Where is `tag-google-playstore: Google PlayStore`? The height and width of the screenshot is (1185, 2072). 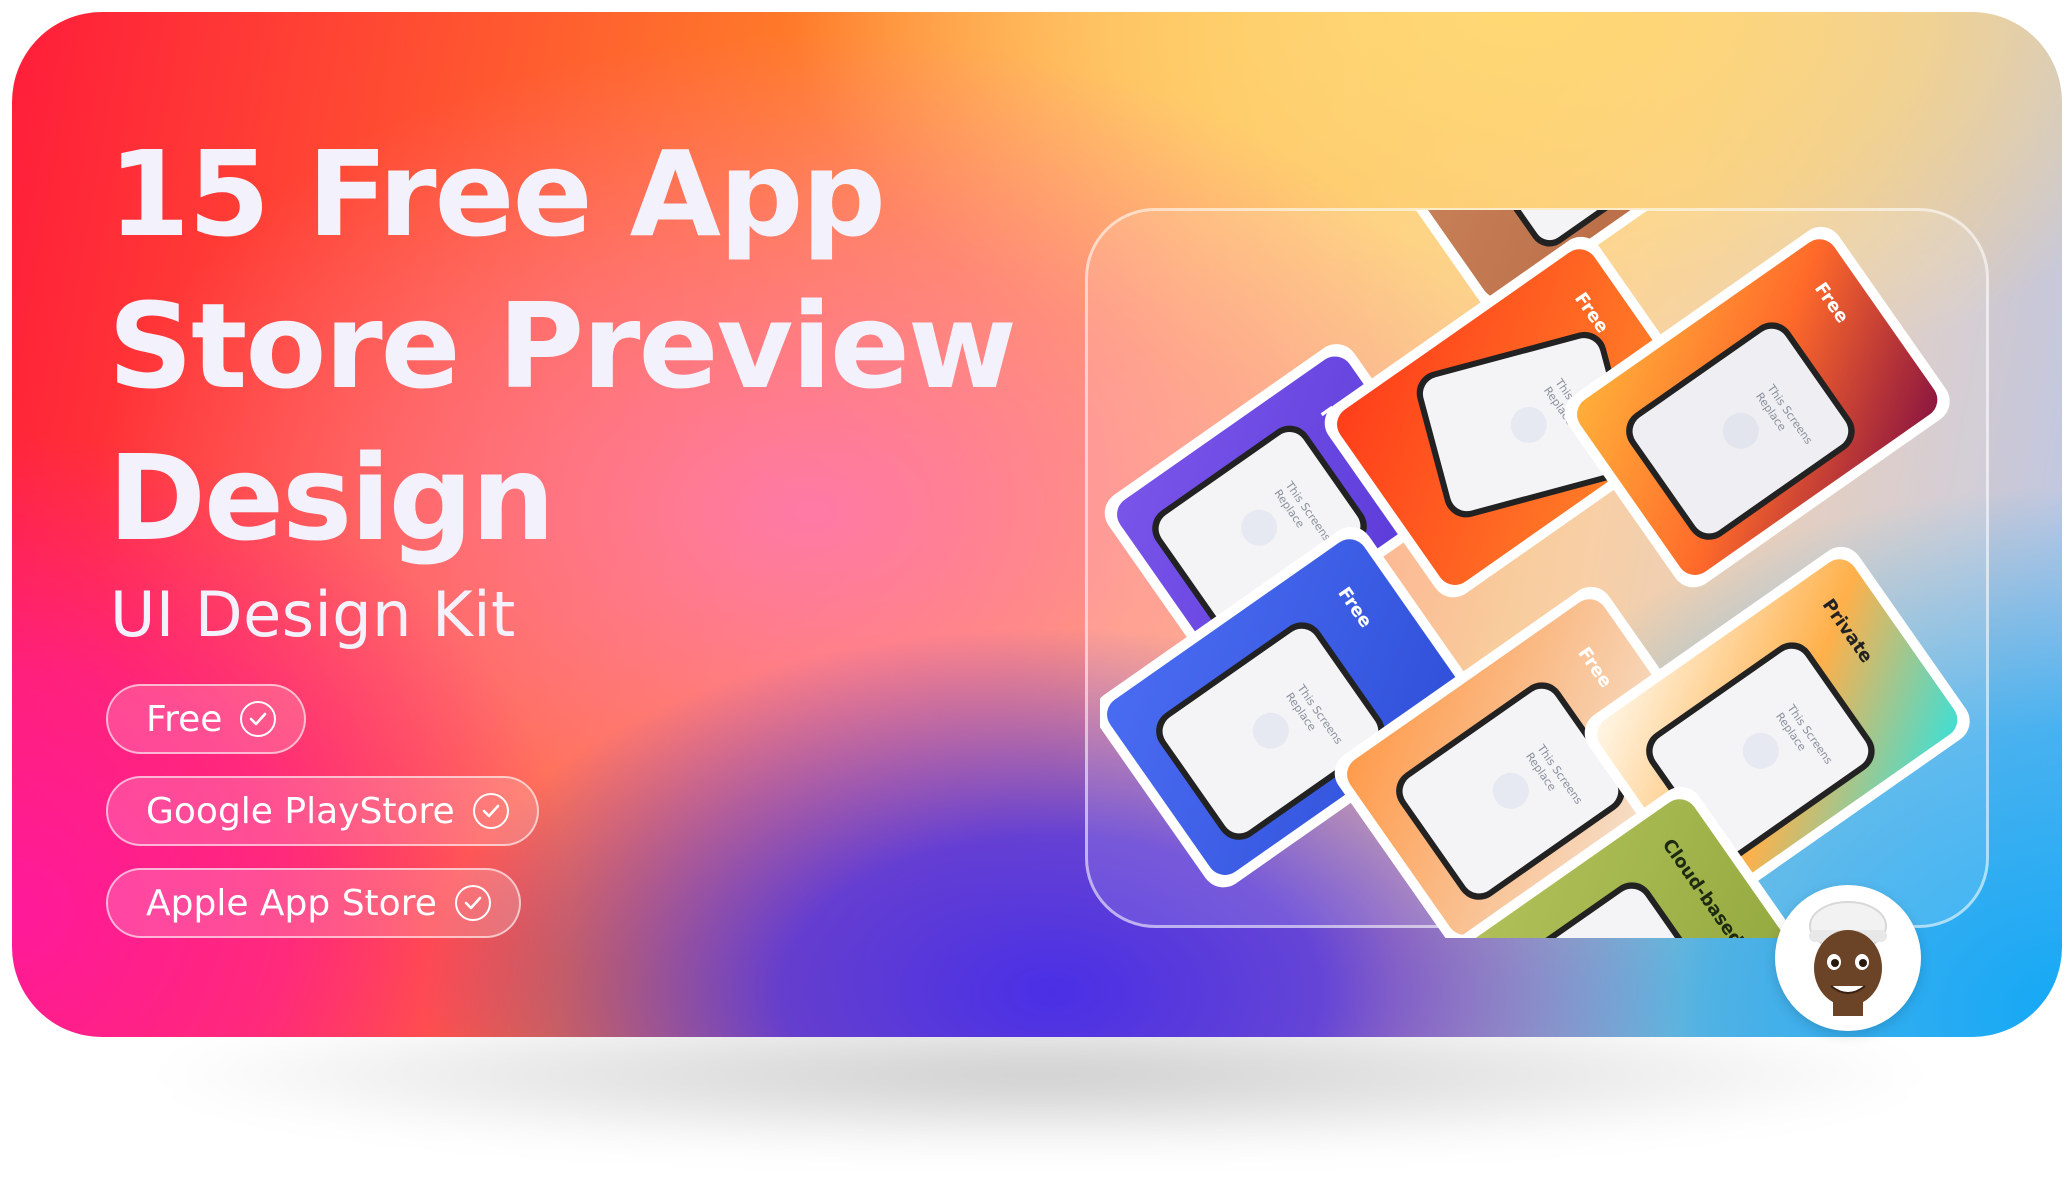 tag-google-playstore: Google PlayStore is located at coordinates (322, 811).